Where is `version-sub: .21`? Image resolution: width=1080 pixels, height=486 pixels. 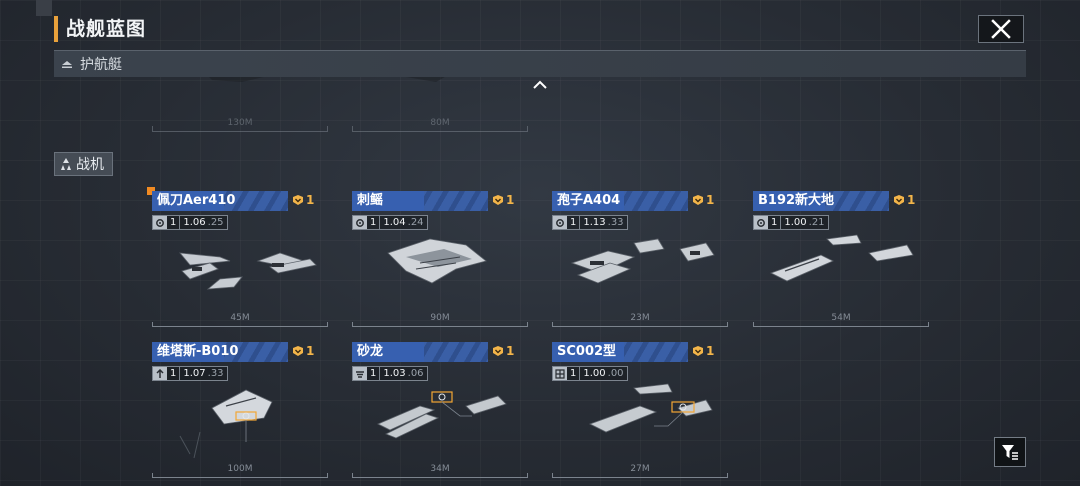 version-sub: .21 is located at coordinates (816, 222).